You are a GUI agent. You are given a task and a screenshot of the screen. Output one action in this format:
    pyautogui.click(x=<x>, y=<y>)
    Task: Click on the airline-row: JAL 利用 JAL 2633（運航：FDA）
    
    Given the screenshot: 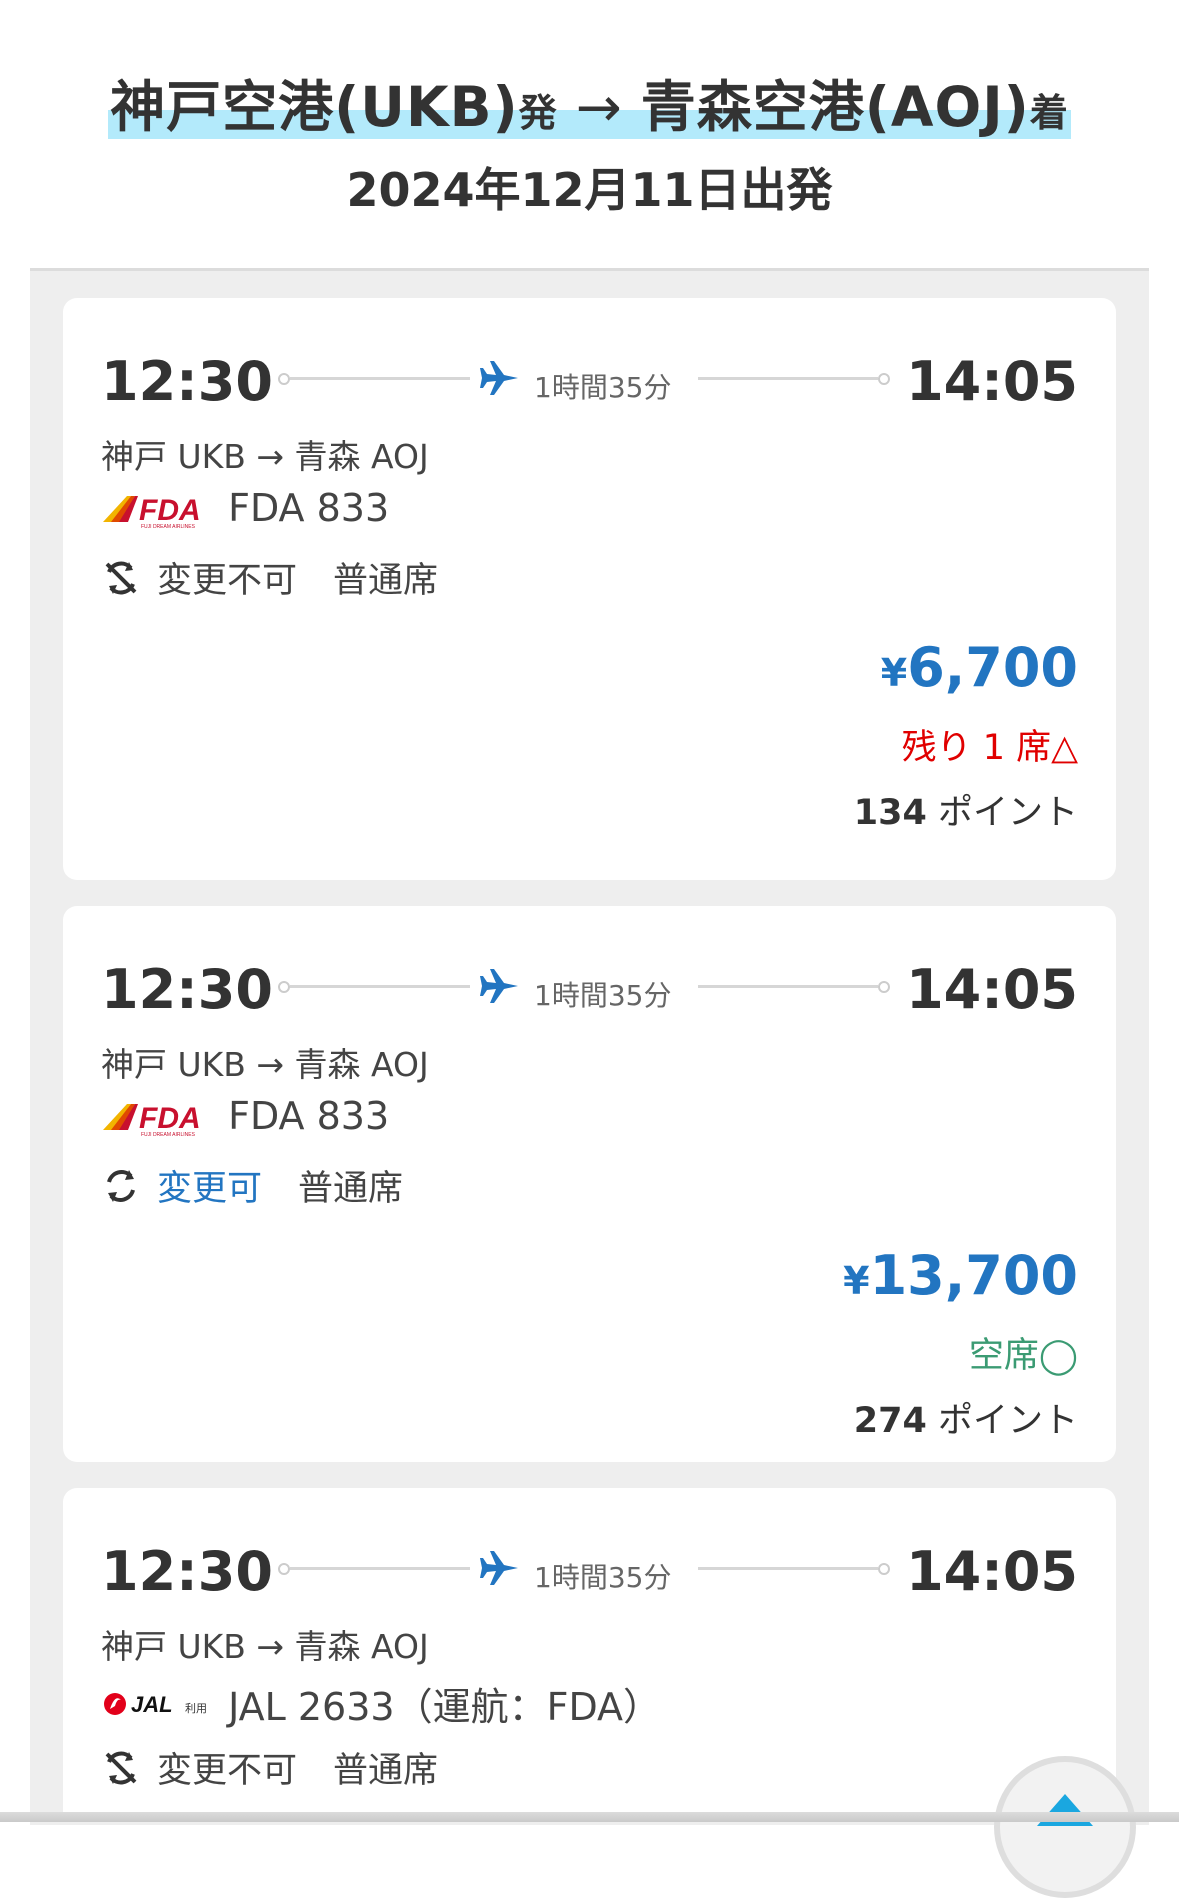 What is the action you would take?
    pyautogui.click(x=381, y=1702)
    